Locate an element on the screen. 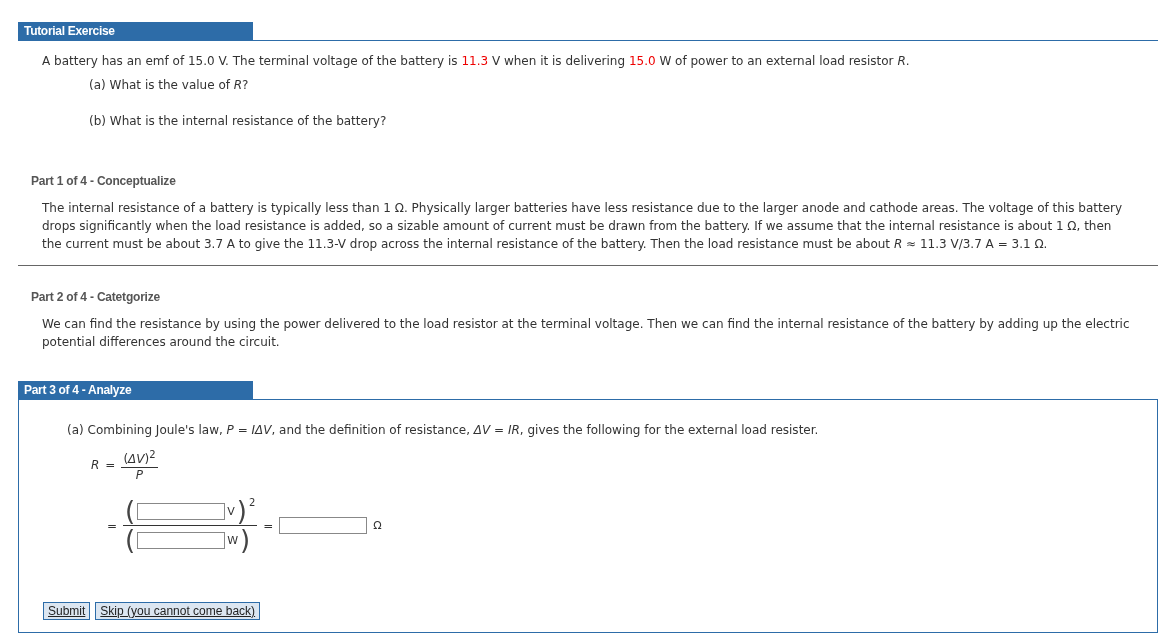  voltage-field is located at coordinates (181, 511).